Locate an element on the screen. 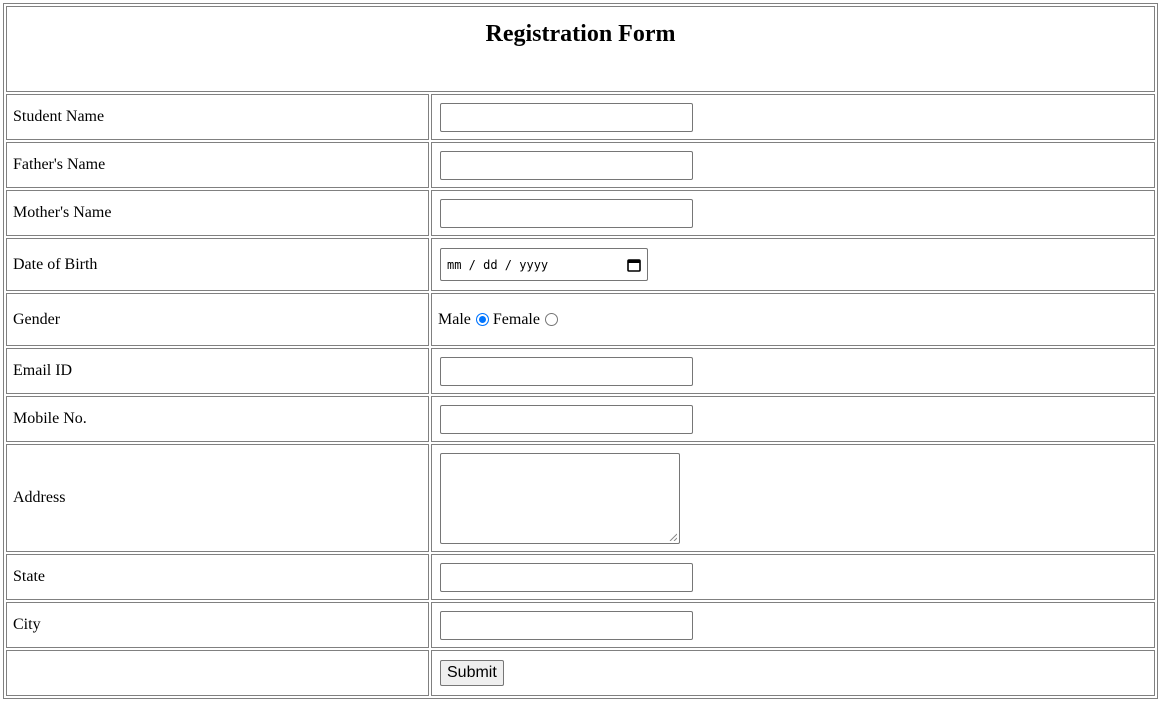  student-name-label: Student Name is located at coordinates (217, 117).